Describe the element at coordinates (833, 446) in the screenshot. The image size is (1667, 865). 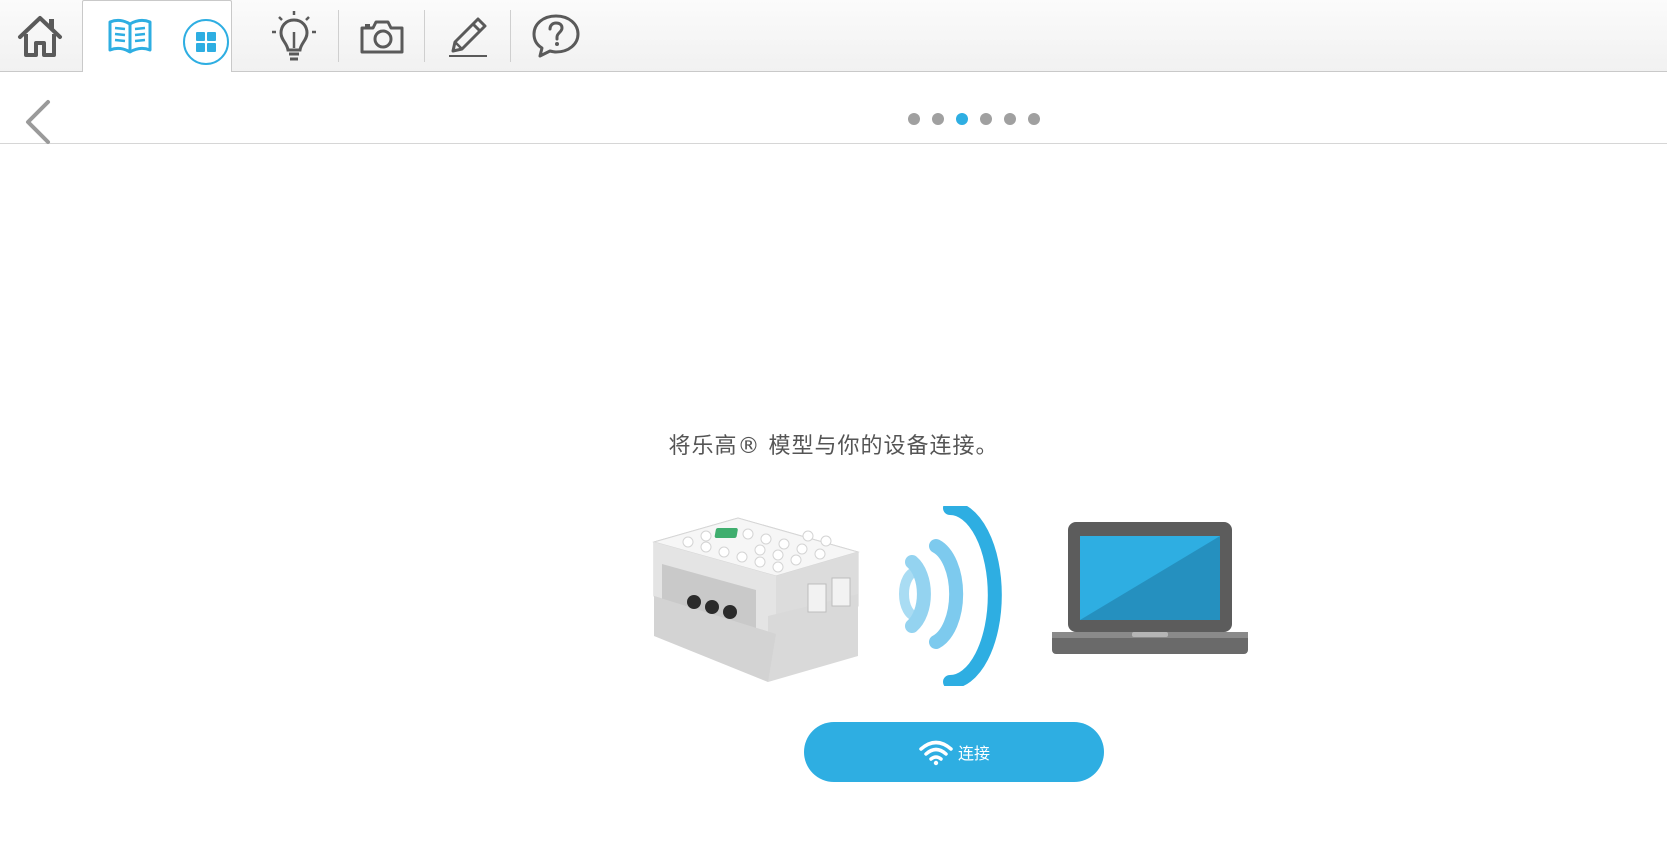
I see `connect-instruction: 将乐高® 模型与你的设备连接。` at that location.